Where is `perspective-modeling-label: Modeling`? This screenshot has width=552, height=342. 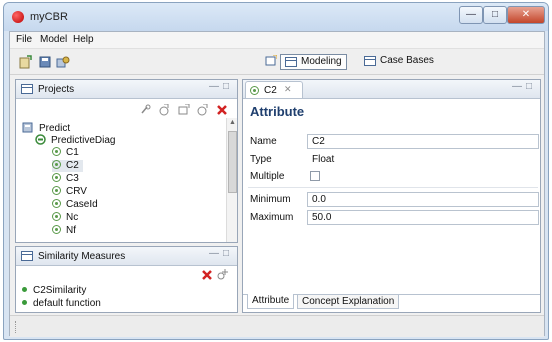 perspective-modeling-label: Modeling is located at coordinates (321, 61).